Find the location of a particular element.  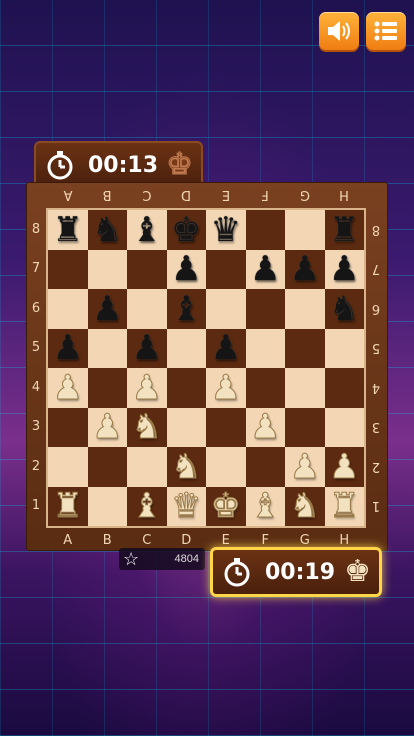

square-a6 is located at coordinates (68, 309).